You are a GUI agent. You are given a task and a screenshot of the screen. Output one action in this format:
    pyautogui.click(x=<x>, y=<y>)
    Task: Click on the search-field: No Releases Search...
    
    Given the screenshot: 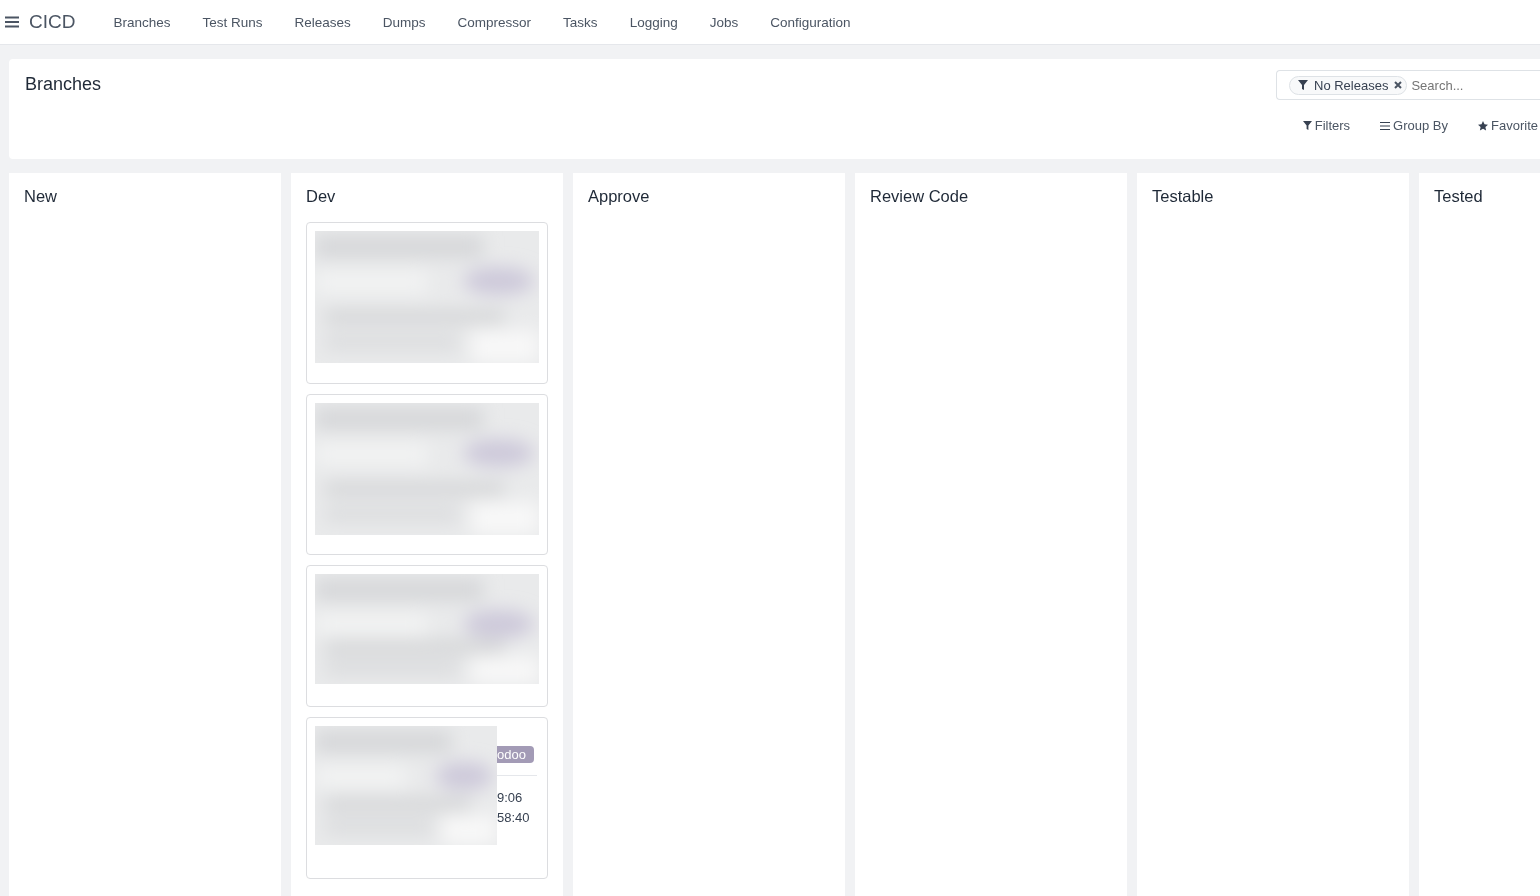 What is the action you would take?
    pyautogui.click(x=1408, y=85)
    